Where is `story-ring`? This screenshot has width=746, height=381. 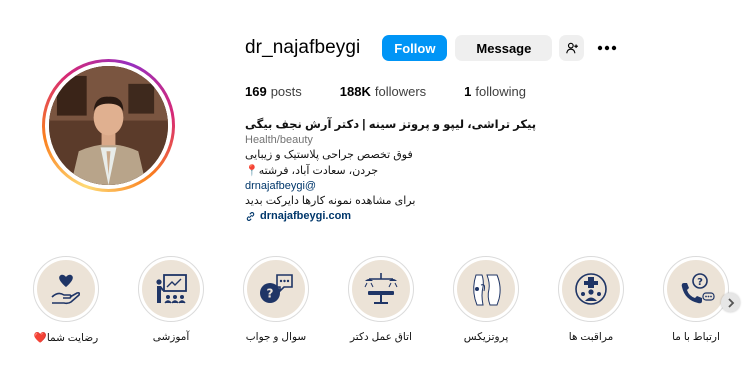
story-ring is located at coordinates (108, 125).